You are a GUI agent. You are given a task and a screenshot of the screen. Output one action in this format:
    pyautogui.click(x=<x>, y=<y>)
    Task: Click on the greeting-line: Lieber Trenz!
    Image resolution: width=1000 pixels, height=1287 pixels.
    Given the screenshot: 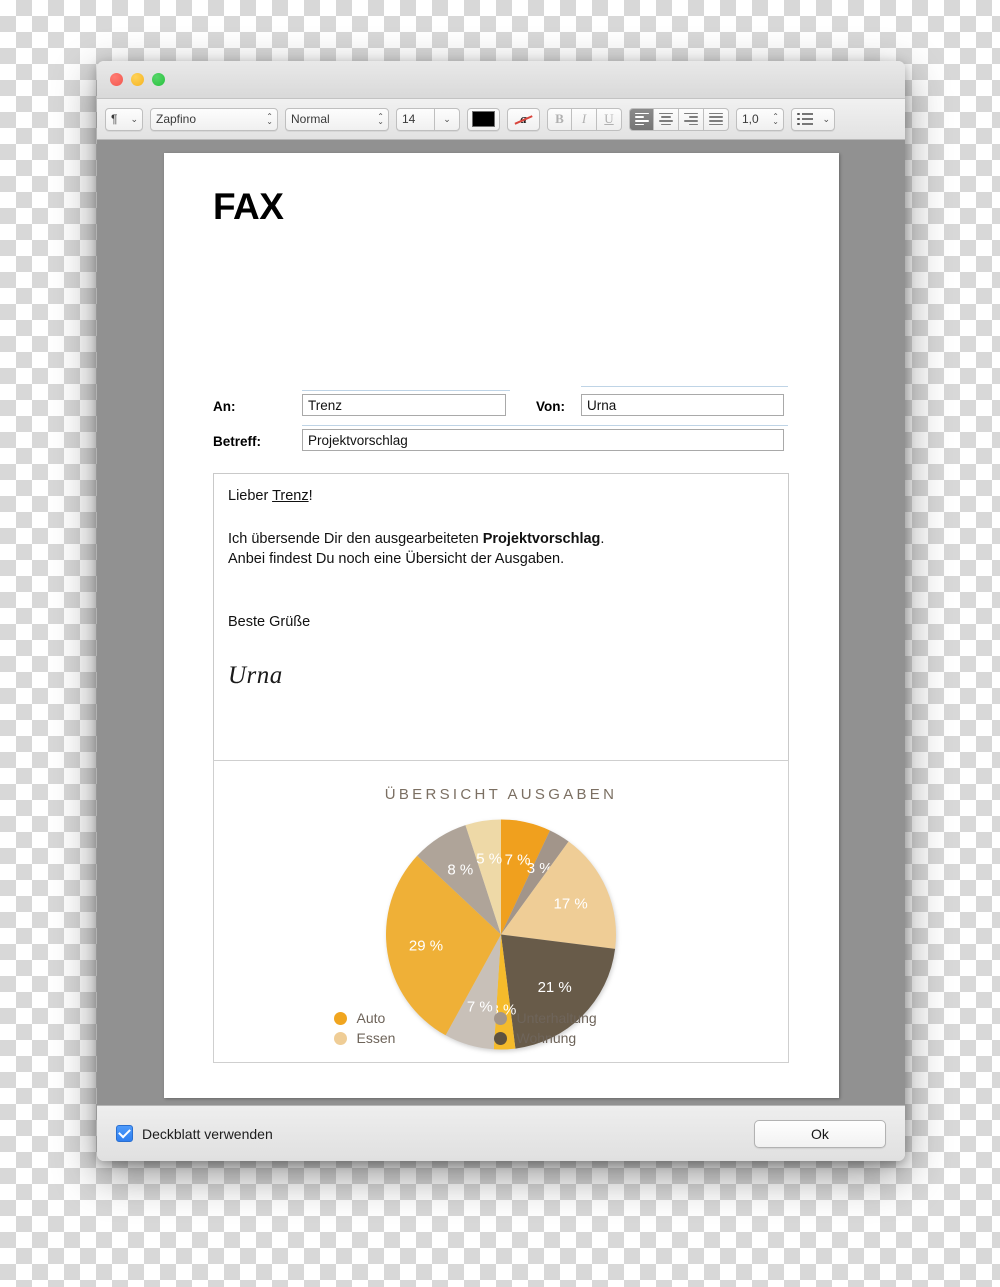 What is the action you would take?
    pyautogui.click(x=501, y=496)
    